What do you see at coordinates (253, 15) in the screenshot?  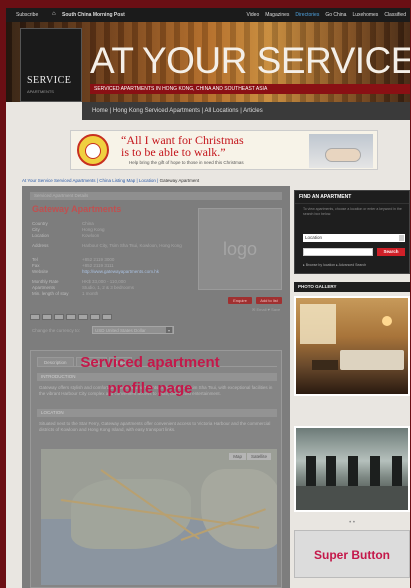 I see `nav-link-video: Video` at bounding box center [253, 15].